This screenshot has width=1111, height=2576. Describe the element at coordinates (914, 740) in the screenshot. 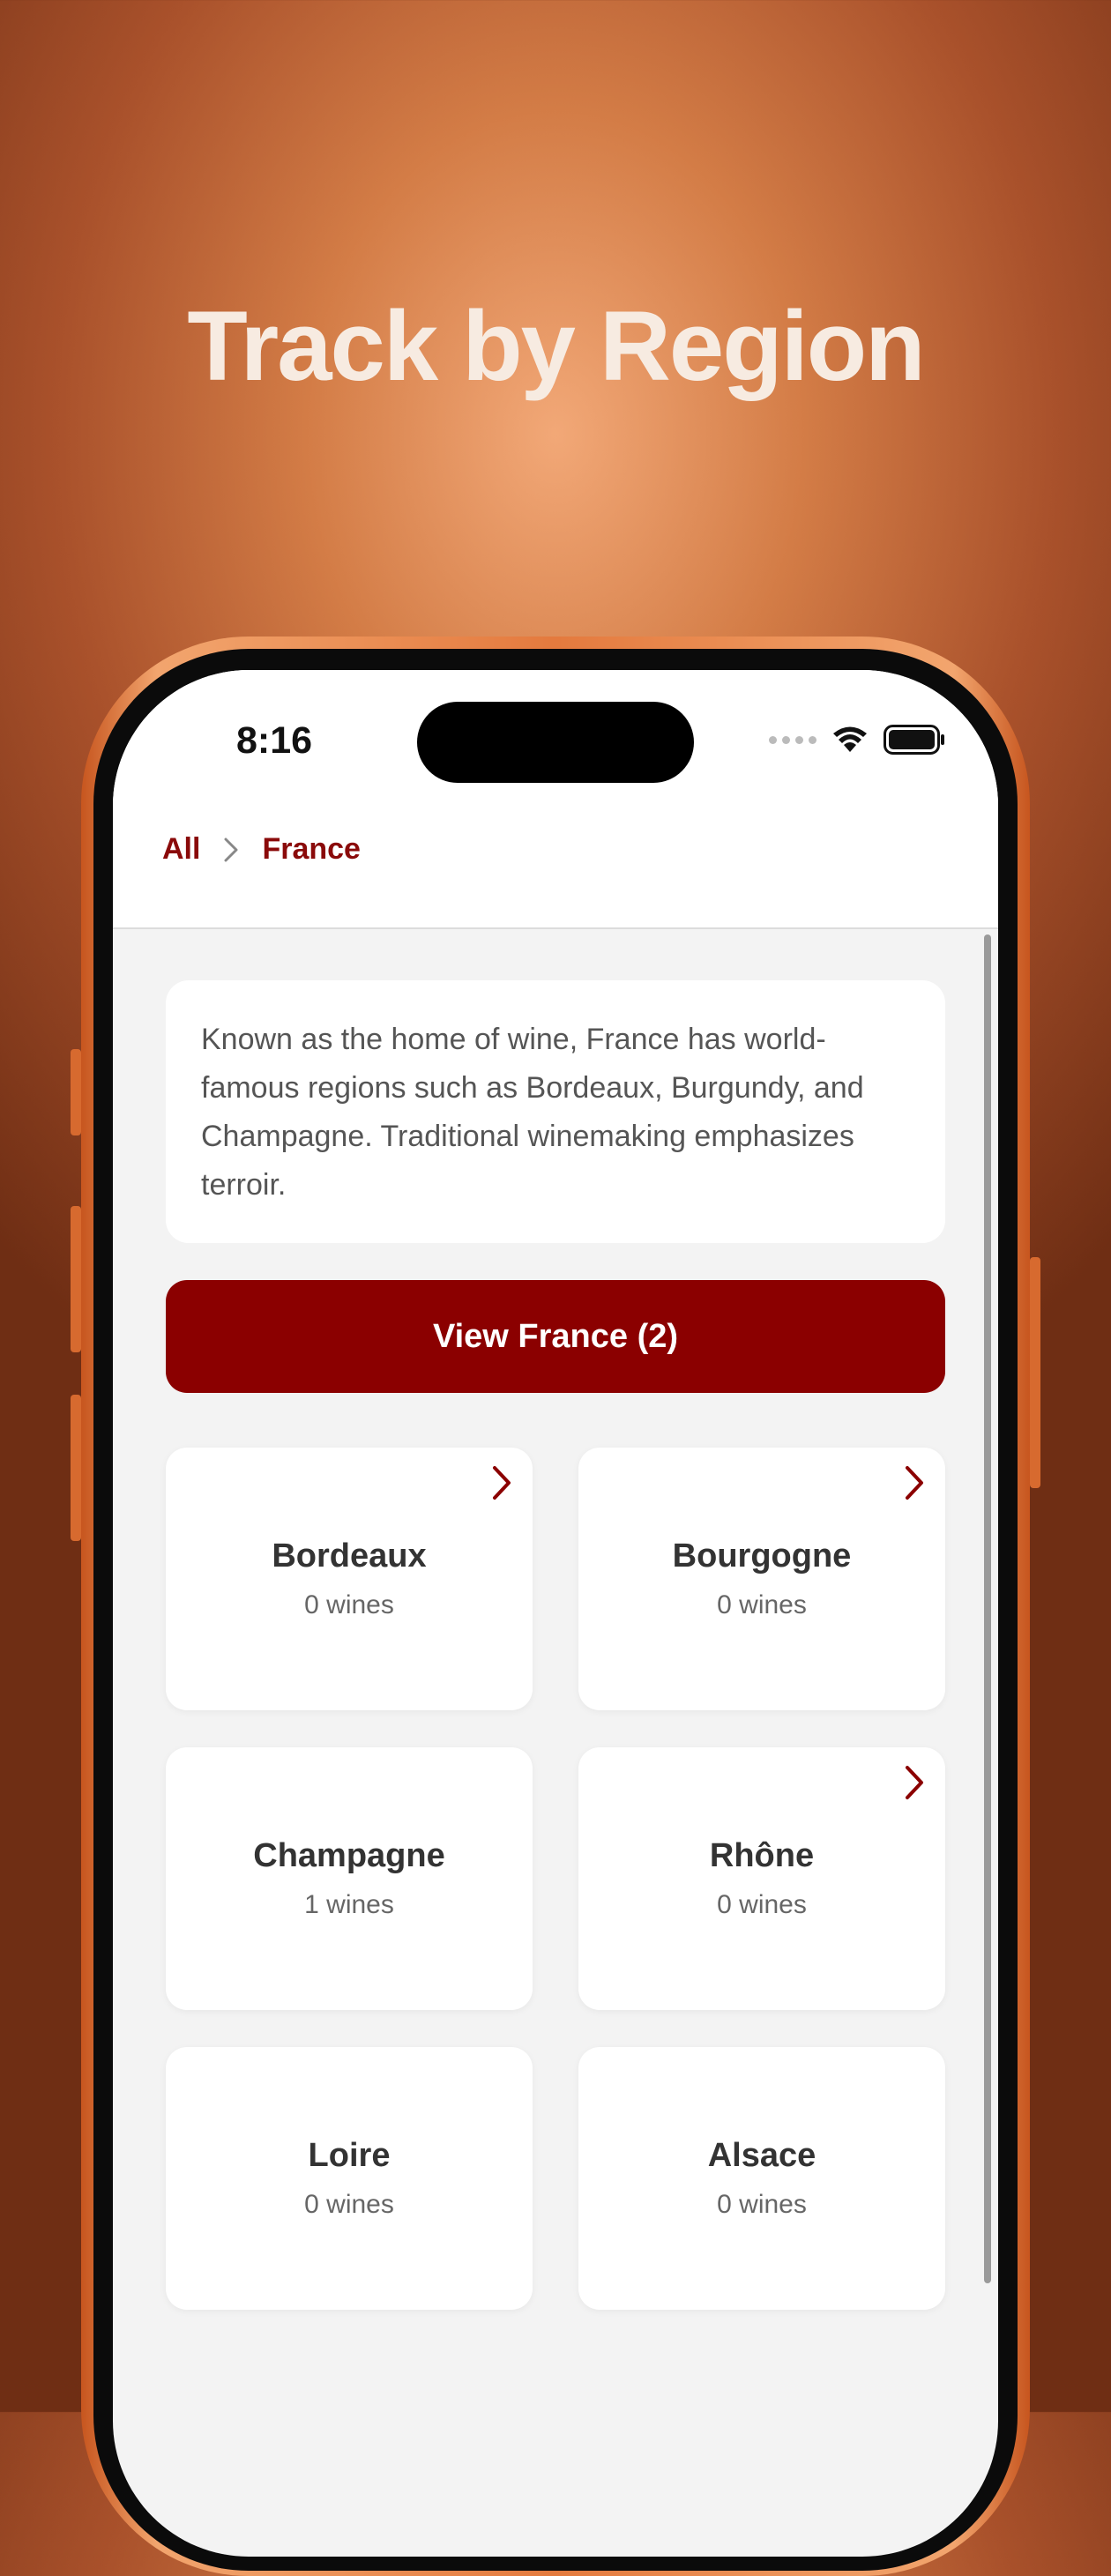

I see `battery-icon` at that location.